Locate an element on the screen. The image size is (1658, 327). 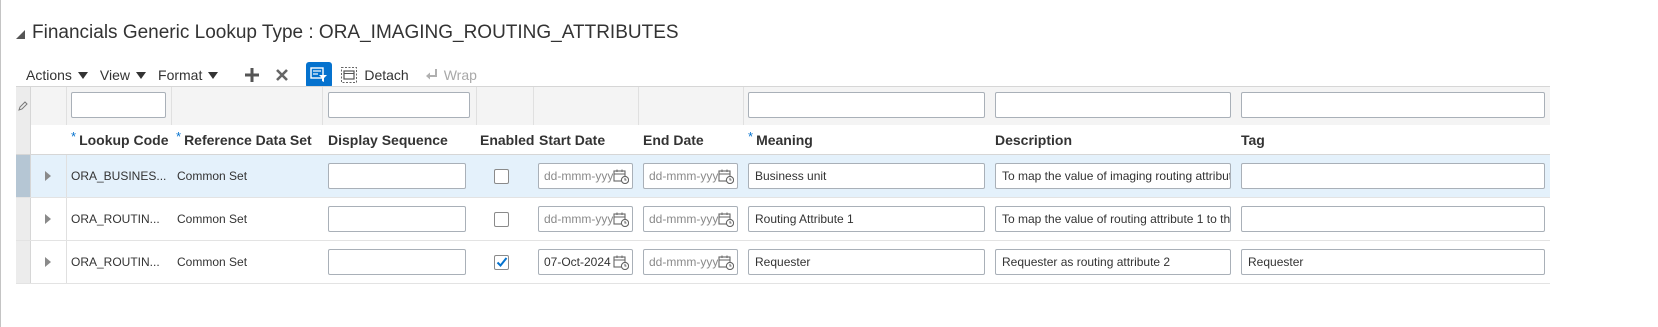
query-by-example-row is located at coordinates (783, 106).